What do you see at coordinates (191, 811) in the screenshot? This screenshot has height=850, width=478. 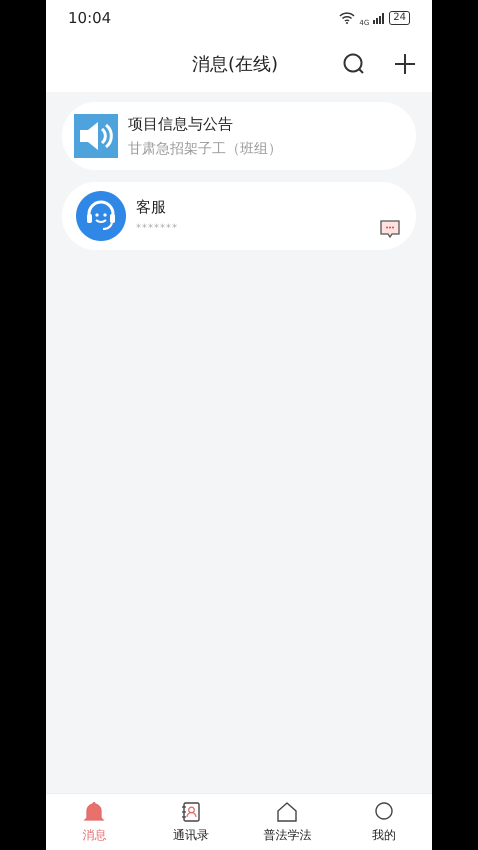 I see `contacts-icon` at bounding box center [191, 811].